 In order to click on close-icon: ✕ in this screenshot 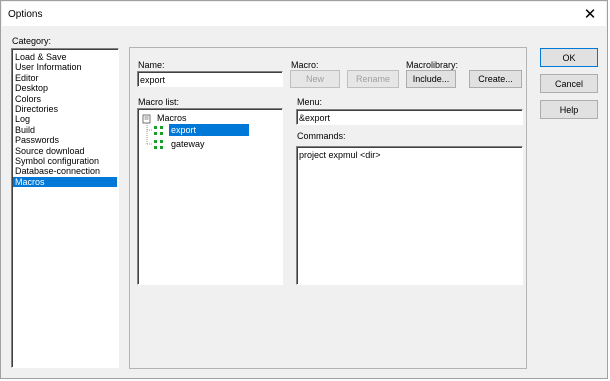, I will do `click(590, 14)`.